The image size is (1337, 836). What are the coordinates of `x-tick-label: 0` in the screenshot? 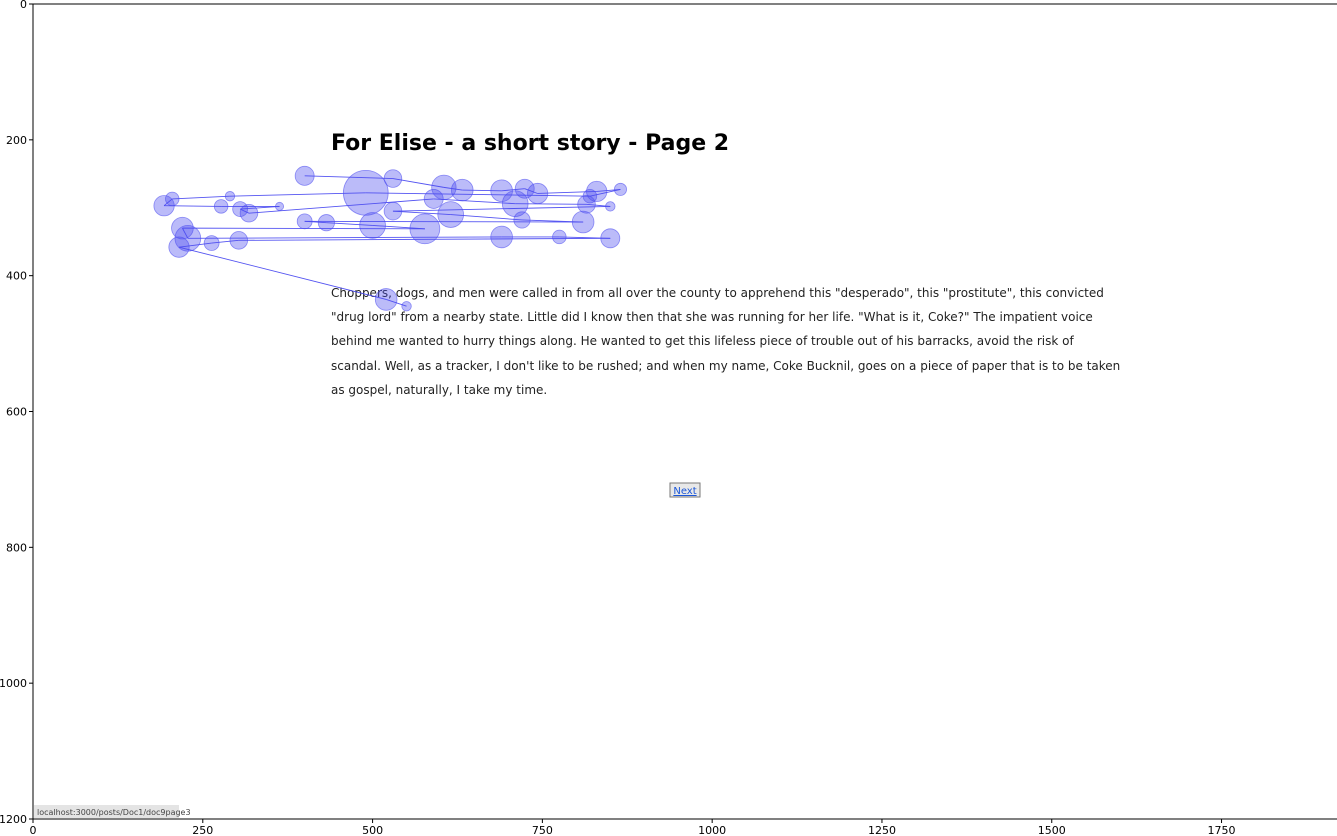 It's located at (33, 830).